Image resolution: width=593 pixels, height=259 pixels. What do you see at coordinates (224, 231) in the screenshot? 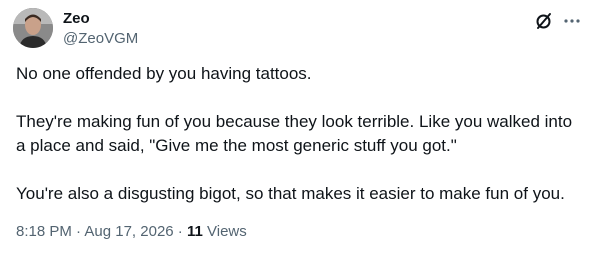
I see `views-label: Views` at bounding box center [224, 231].